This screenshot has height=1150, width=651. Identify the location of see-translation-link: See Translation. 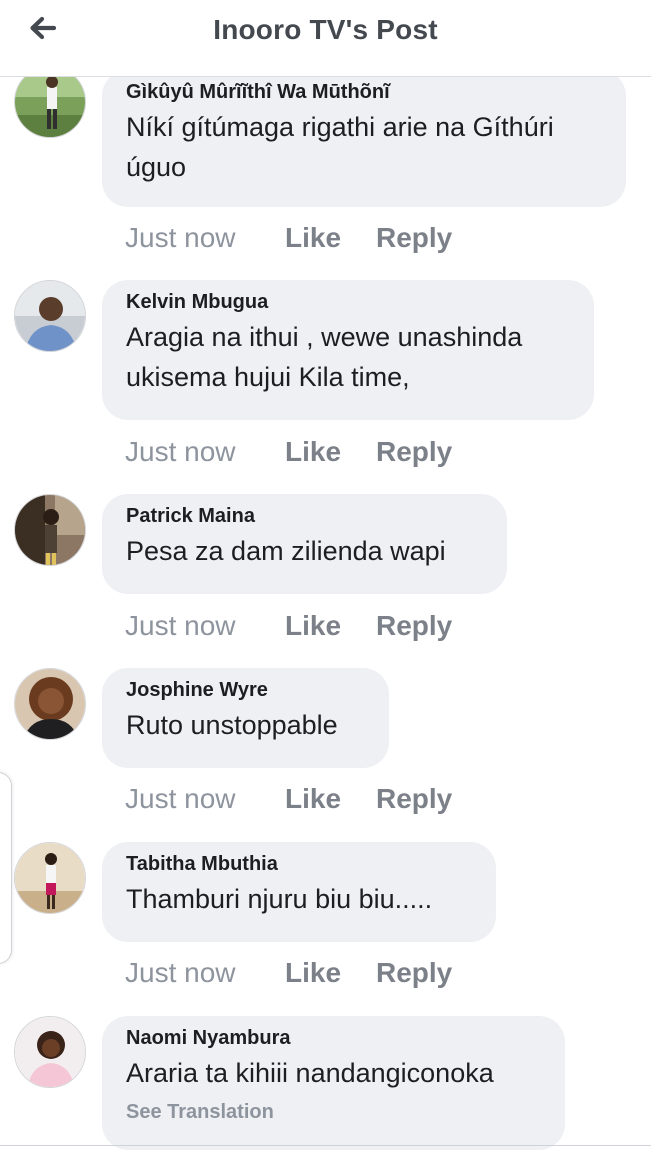
(333, 1112).